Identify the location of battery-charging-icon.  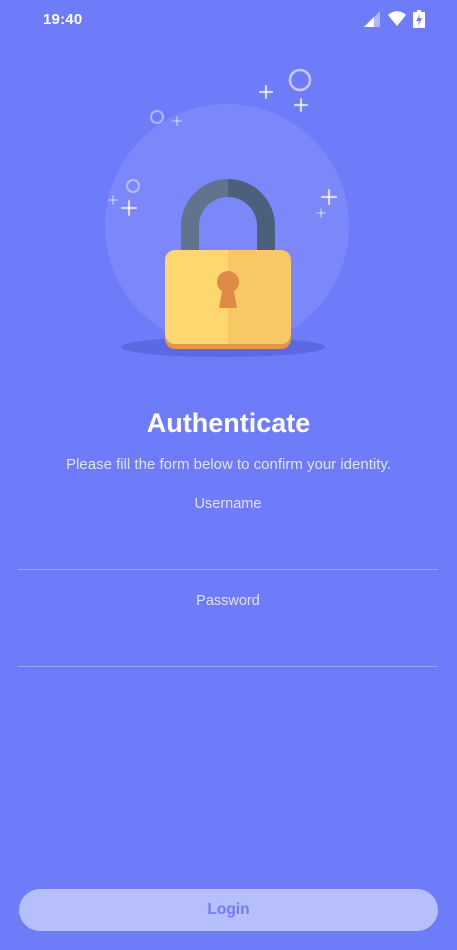
(419, 19).